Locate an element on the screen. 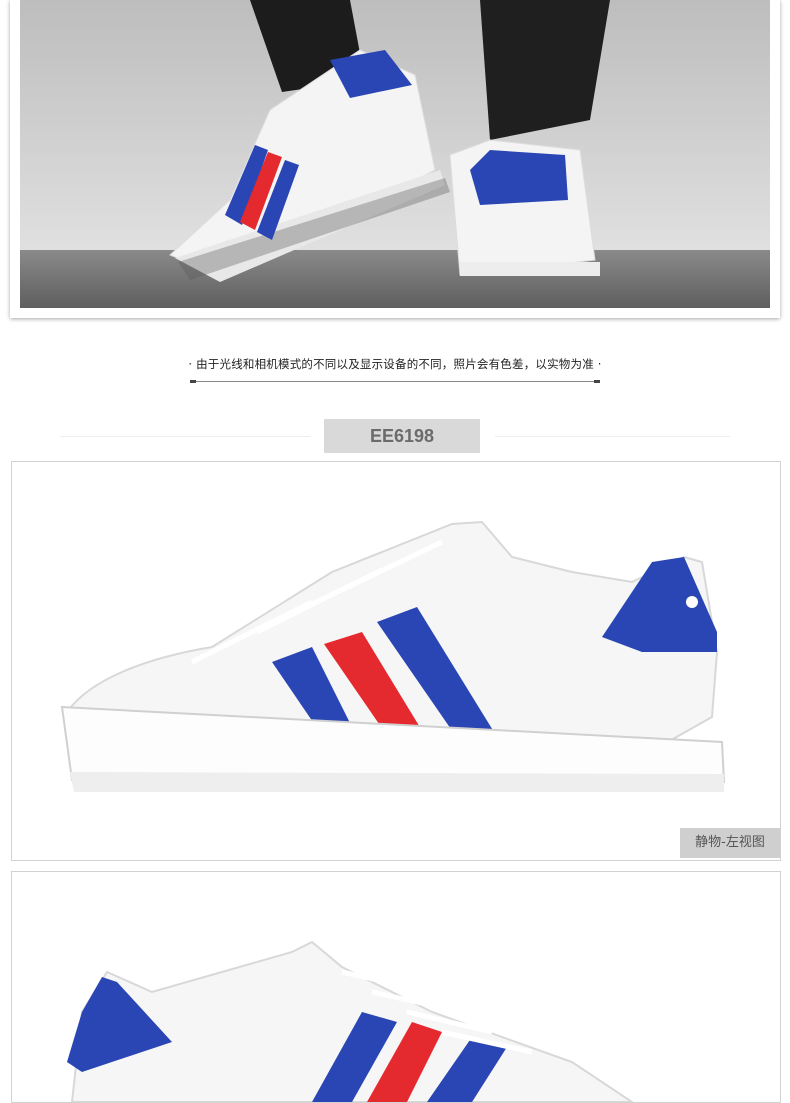 The height and width of the screenshot is (1103, 790). trefoil-logo-icon is located at coordinates (692, 602).